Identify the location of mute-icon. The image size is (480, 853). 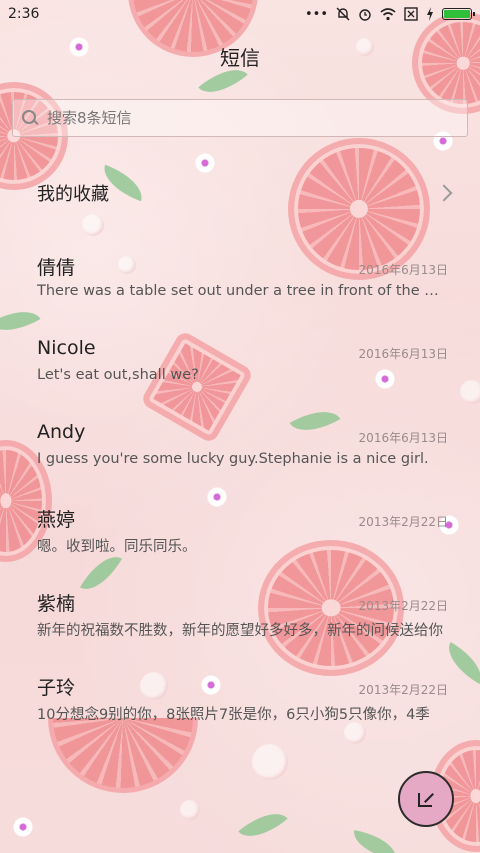
(343, 14).